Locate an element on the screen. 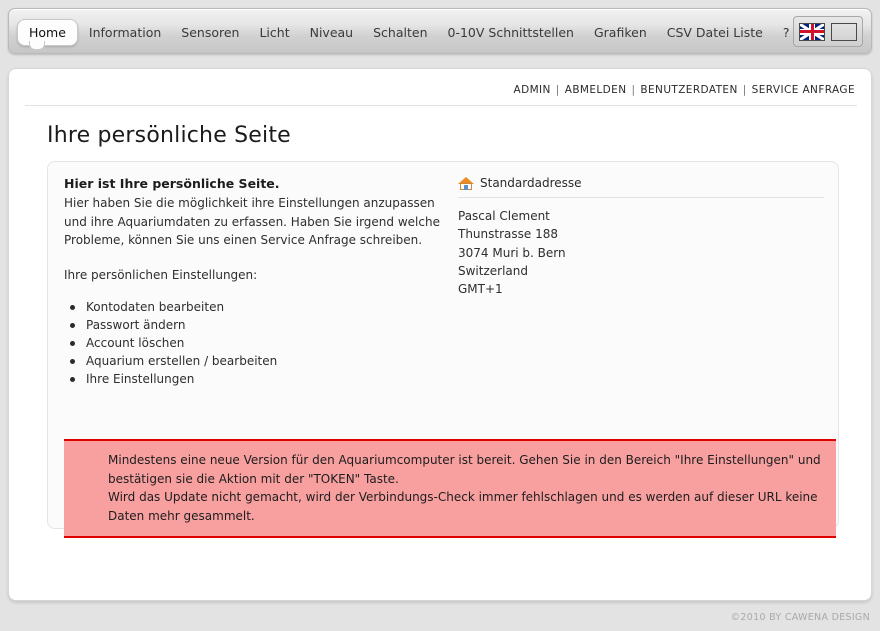  settings-link-item: Ihre Einstellungen is located at coordinates (256, 379).